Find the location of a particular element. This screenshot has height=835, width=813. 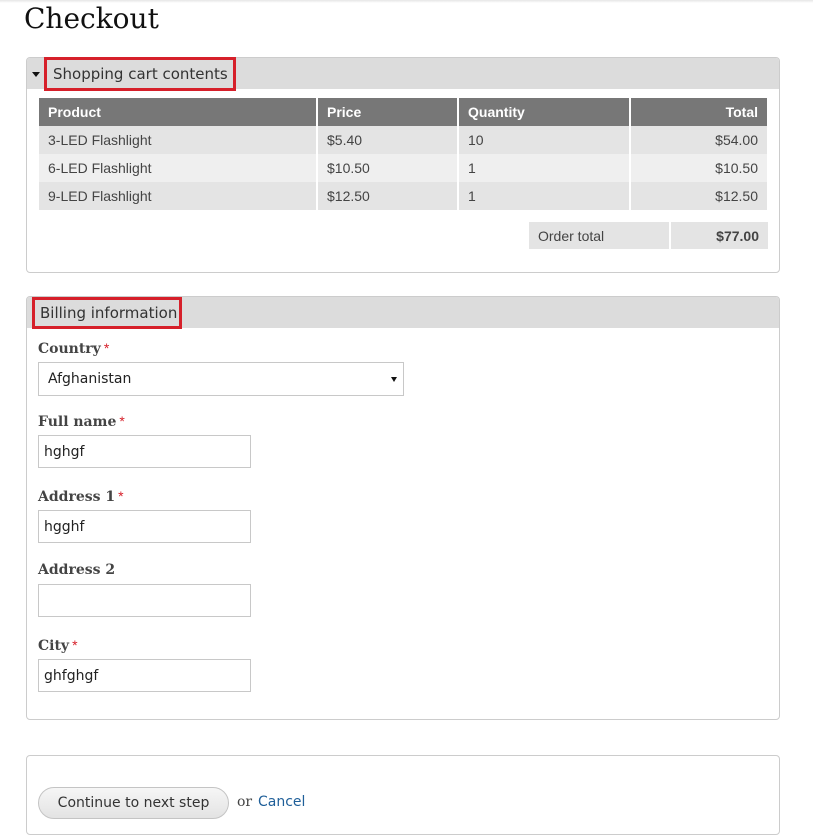

country-label-text: Country is located at coordinates (69, 349).